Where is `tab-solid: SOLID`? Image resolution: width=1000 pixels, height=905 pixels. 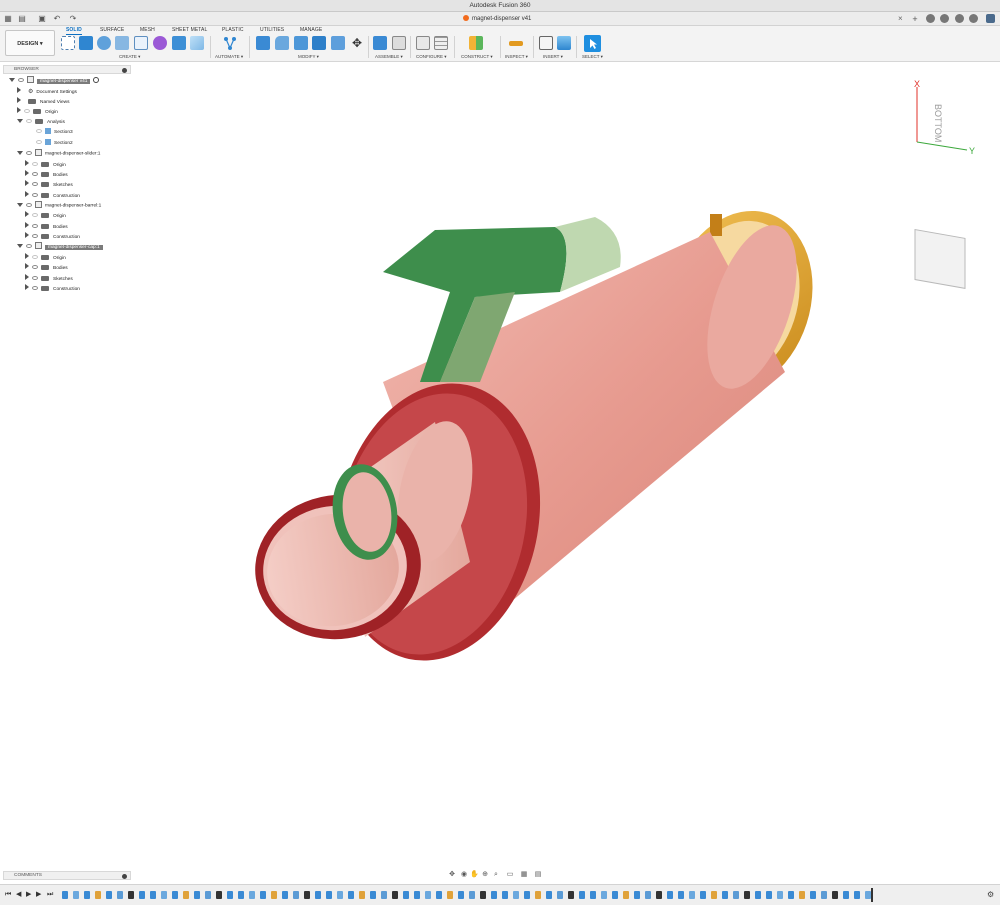
tab-solid: SOLID is located at coordinates (74, 31).